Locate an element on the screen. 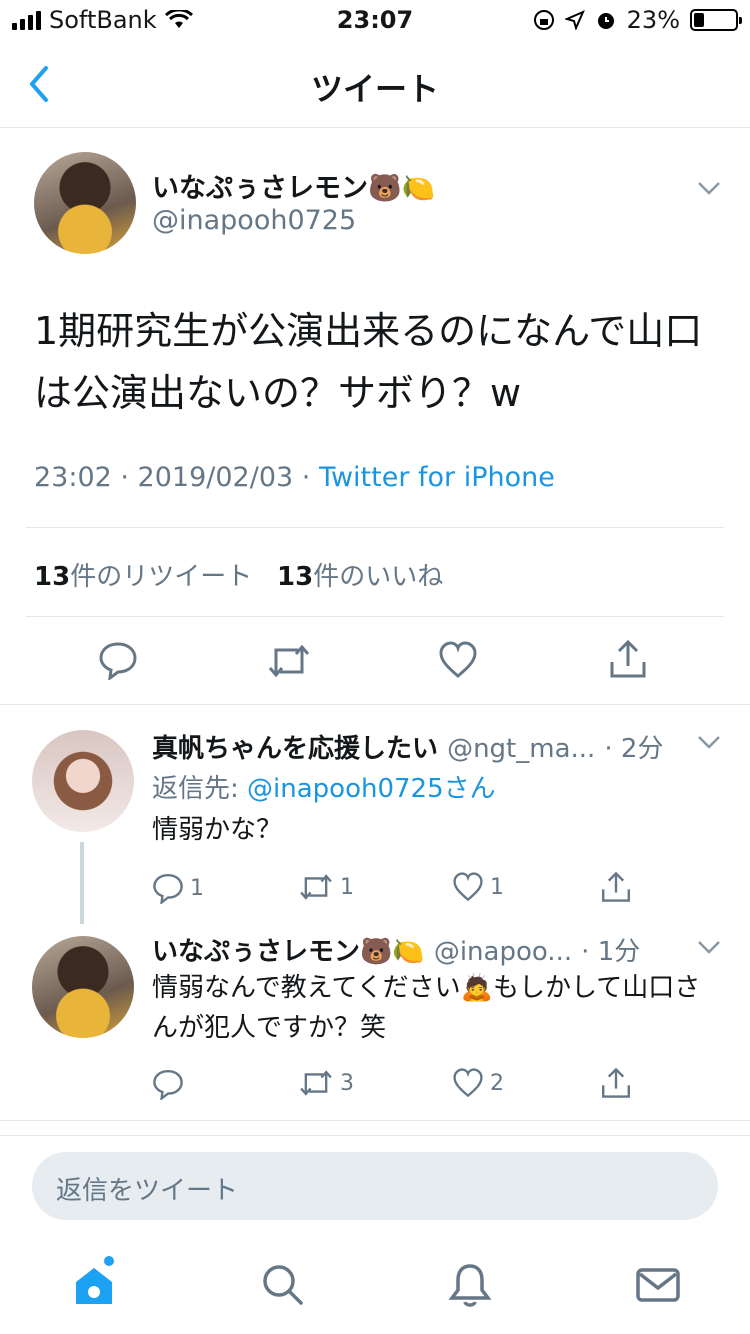  battery-icon is located at coordinates (716, 20).